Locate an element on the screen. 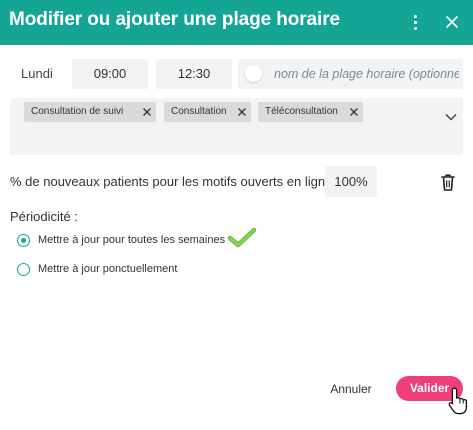  slot-name-placeholder: nom de la plage horaire (optionnel) is located at coordinates (366, 74).